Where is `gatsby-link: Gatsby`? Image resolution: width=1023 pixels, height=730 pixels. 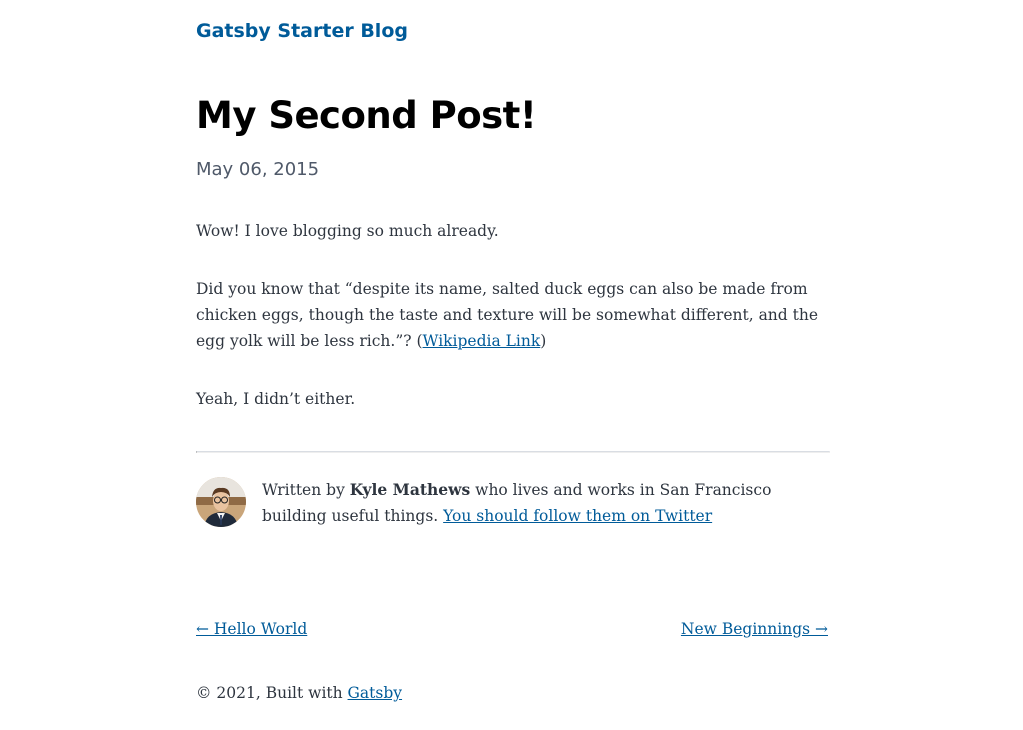
gatsby-link: Gatsby is located at coordinates (375, 693).